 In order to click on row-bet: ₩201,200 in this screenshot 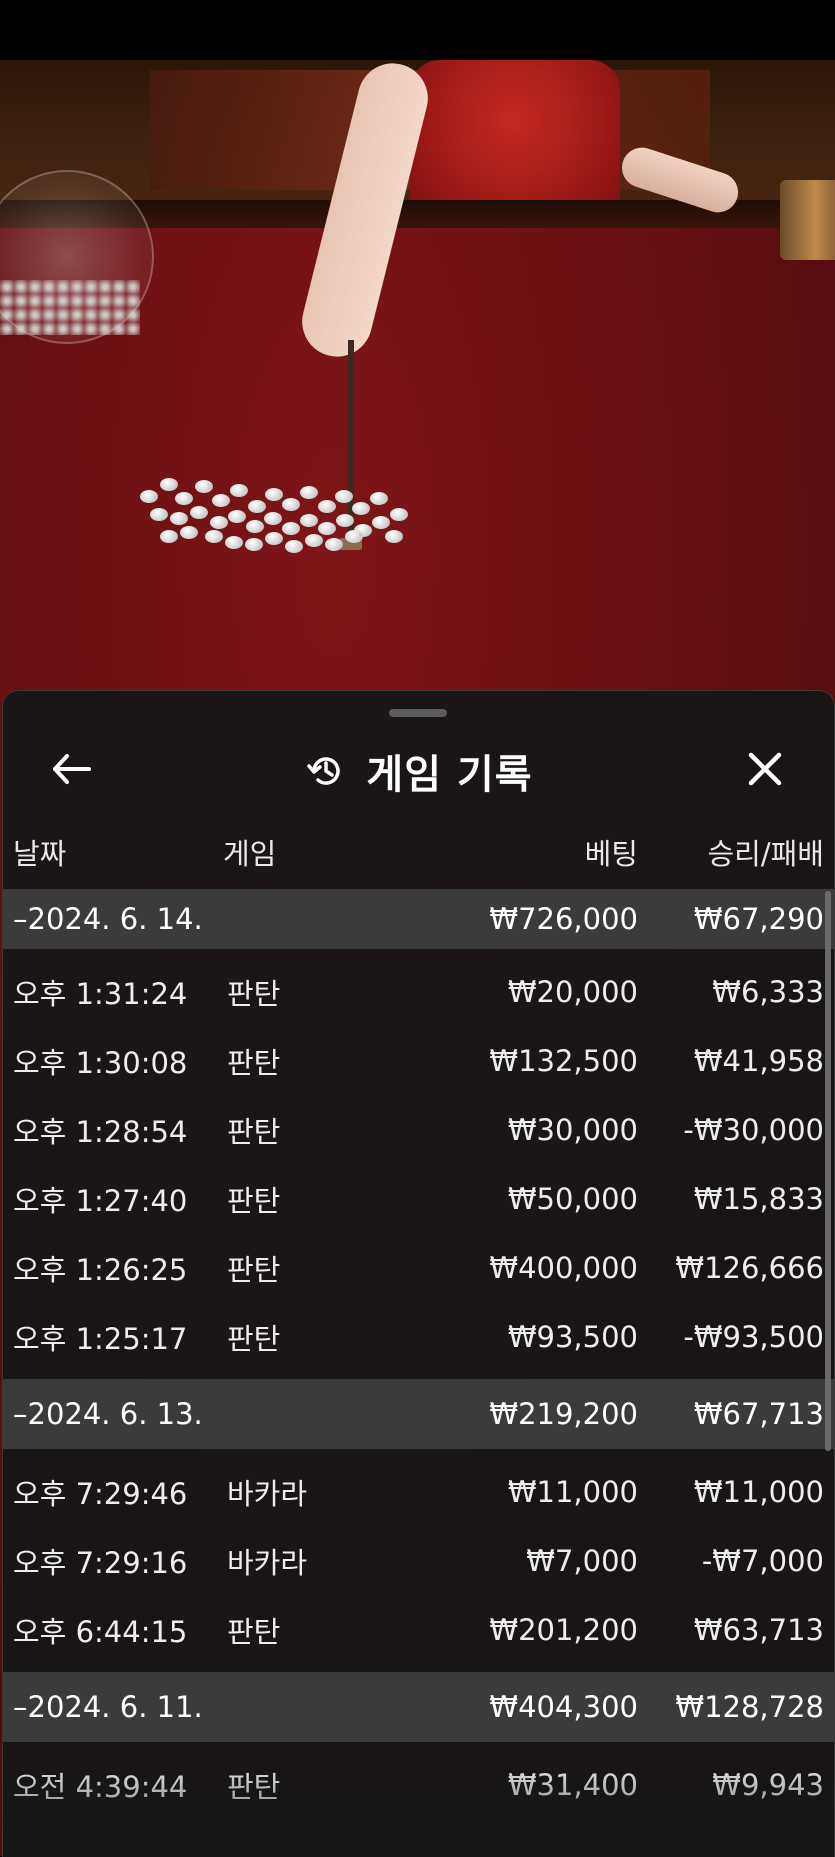, I will do `click(563, 1629)`.